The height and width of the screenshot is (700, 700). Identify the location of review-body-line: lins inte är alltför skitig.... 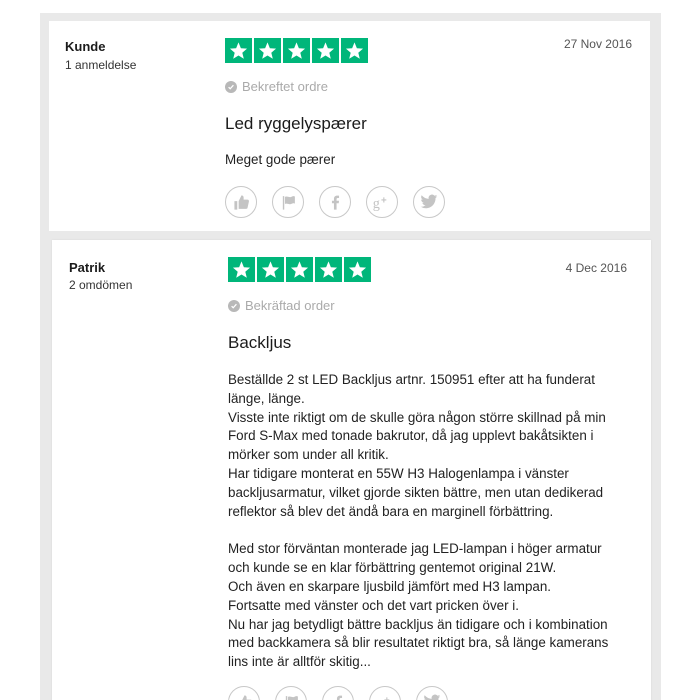
(299, 662).